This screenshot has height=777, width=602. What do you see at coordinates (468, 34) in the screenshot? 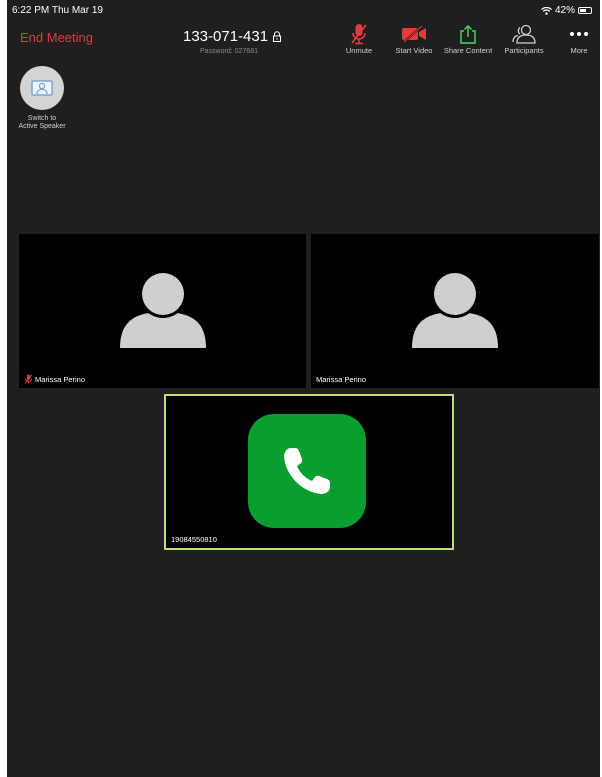
I see `share-icon` at bounding box center [468, 34].